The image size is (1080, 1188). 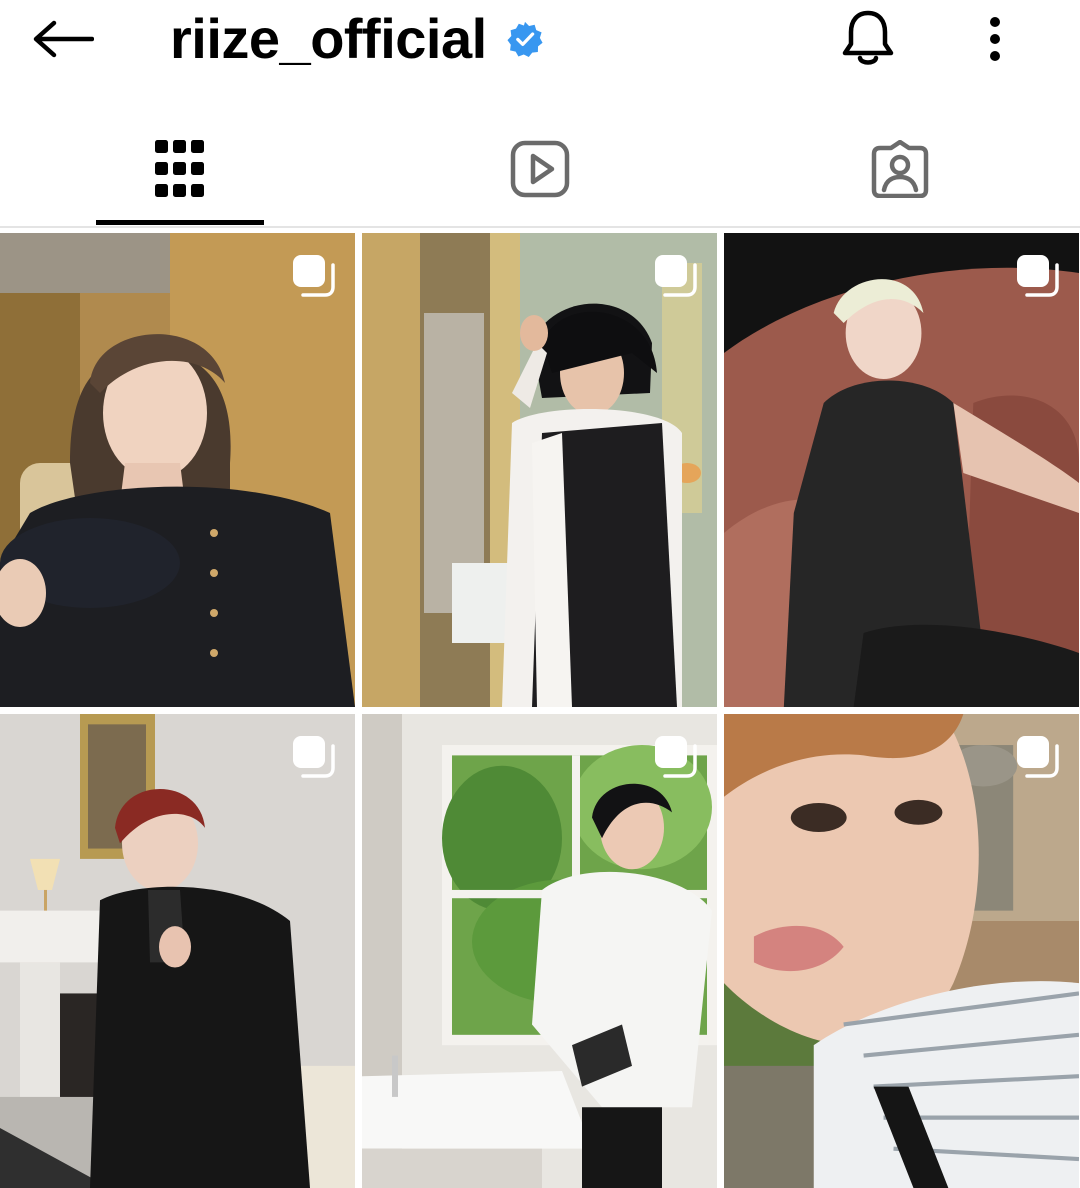 I want to click on tab-tagged, so click(x=900, y=169).